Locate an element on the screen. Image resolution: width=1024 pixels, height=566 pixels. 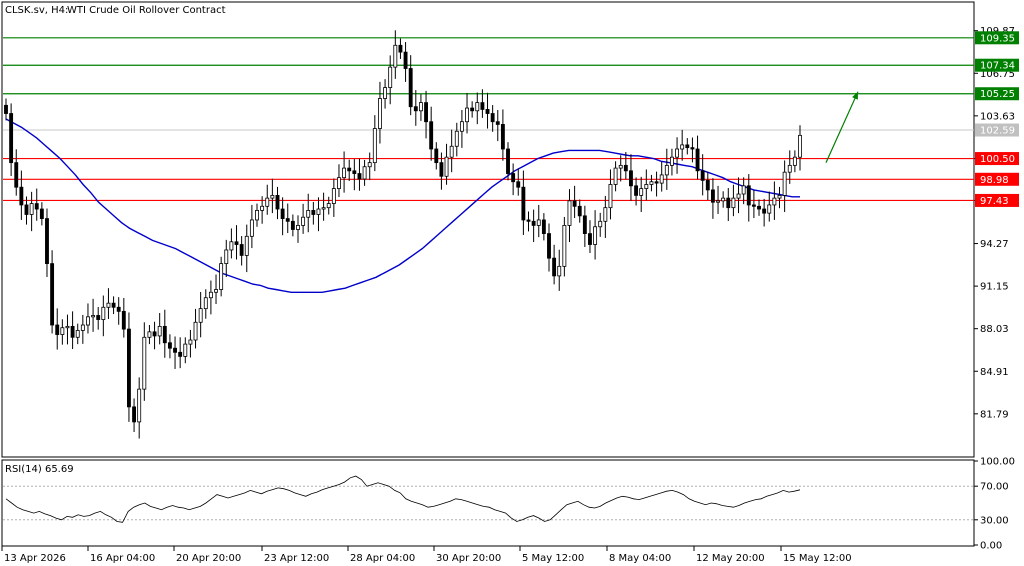
current-price-label-text: 102.59 is located at coordinates (997, 131).